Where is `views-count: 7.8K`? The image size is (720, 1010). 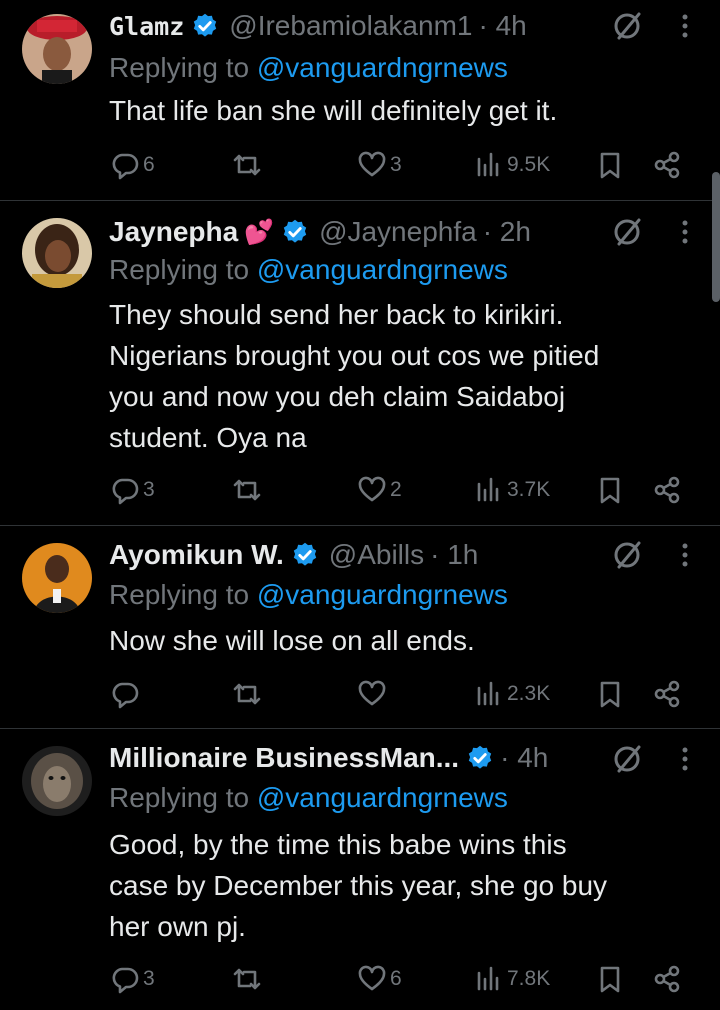 views-count: 7.8K is located at coordinates (529, 978).